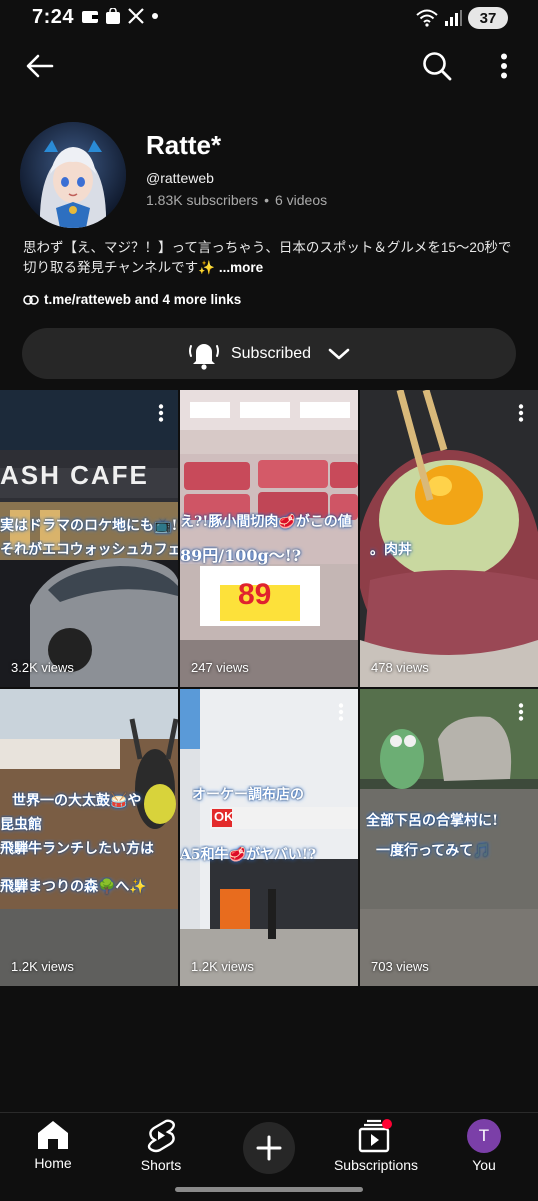  What do you see at coordinates (427, 18) in the screenshot?
I see `wifi-icon` at bounding box center [427, 18].